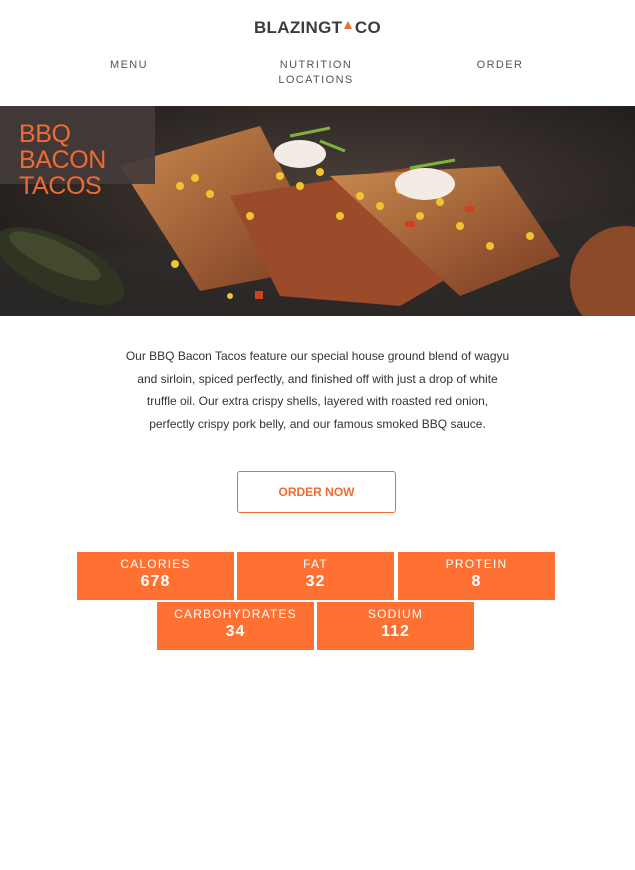  What do you see at coordinates (395, 631) in the screenshot?
I see `nutrition-value: 112` at bounding box center [395, 631].